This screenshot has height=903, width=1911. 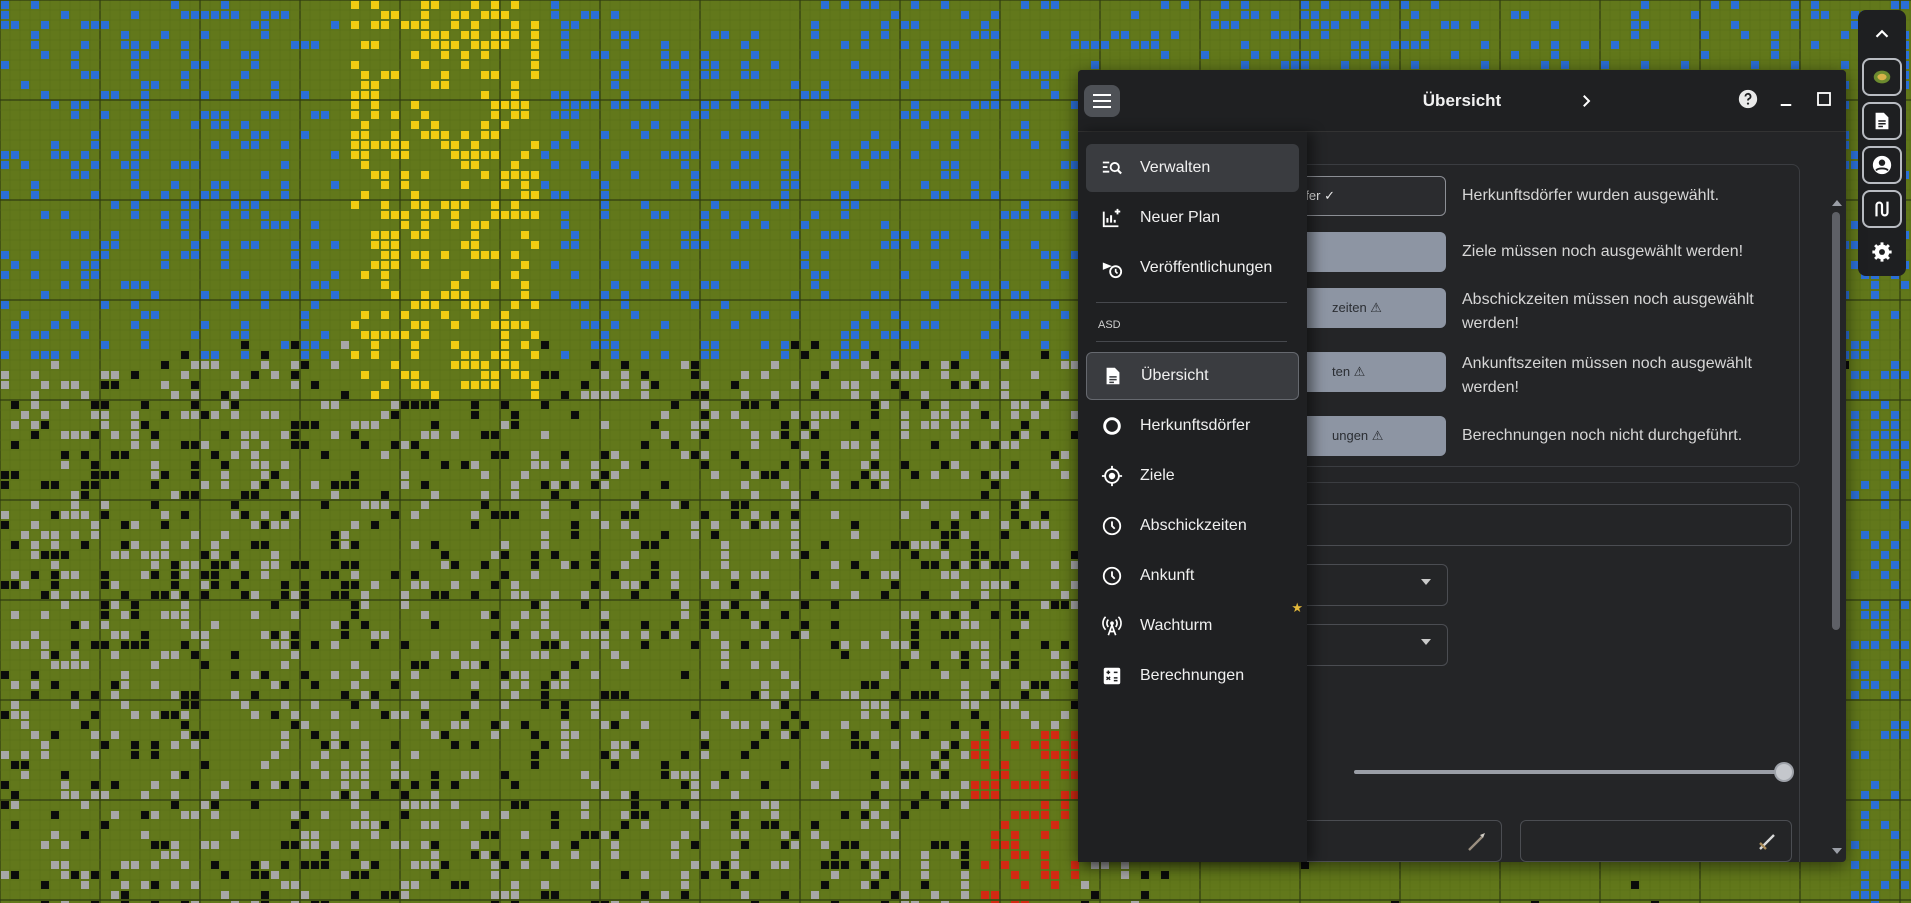 I want to click on nav-item-label: Ankunft, so click(x=1167, y=575).